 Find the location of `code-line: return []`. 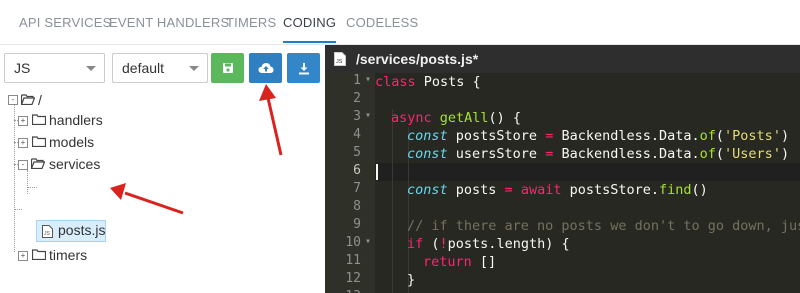

code-line: return [] is located at coordinates (460, 262).